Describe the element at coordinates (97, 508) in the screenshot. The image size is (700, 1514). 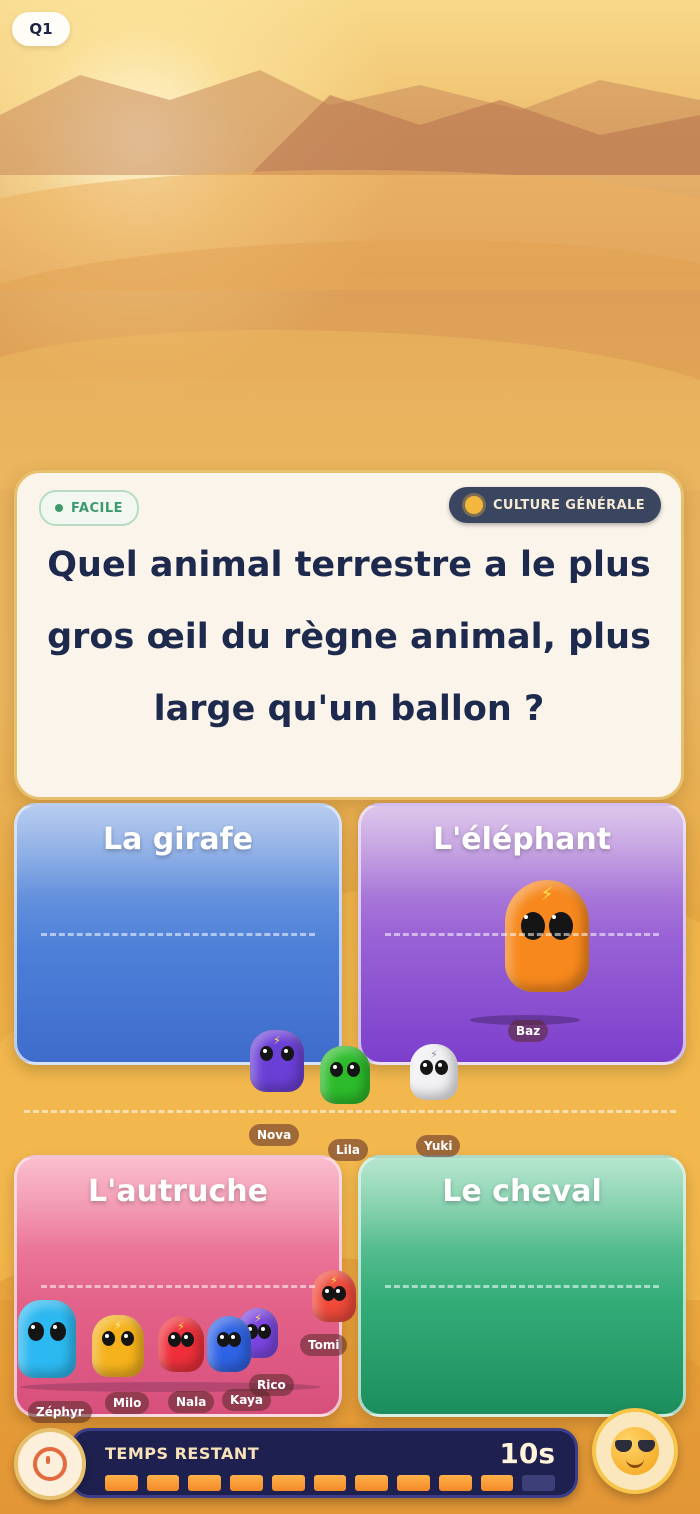
I see `difficulty-label: FACILE` at that location.